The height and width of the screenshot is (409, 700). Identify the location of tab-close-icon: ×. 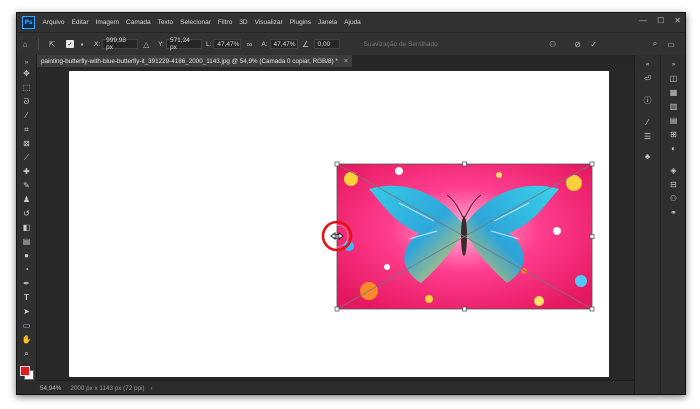
(346, 61).